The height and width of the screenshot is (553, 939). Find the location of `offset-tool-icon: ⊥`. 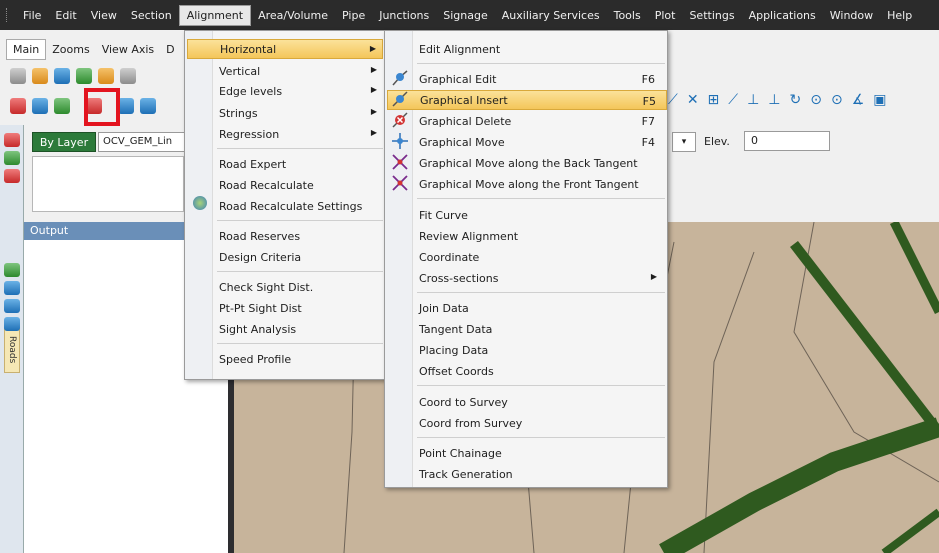

offset-tool-icon: ⊥ is located at coordinates (774, 100).